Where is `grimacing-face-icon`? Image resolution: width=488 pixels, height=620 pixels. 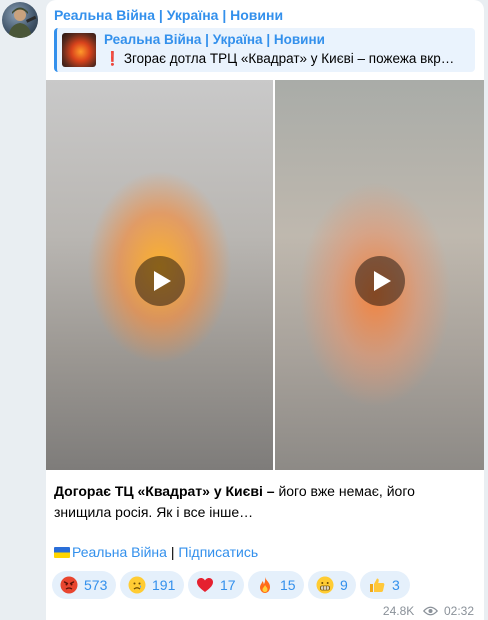
grimacing-face-icon is located at coordinates (325, 585).